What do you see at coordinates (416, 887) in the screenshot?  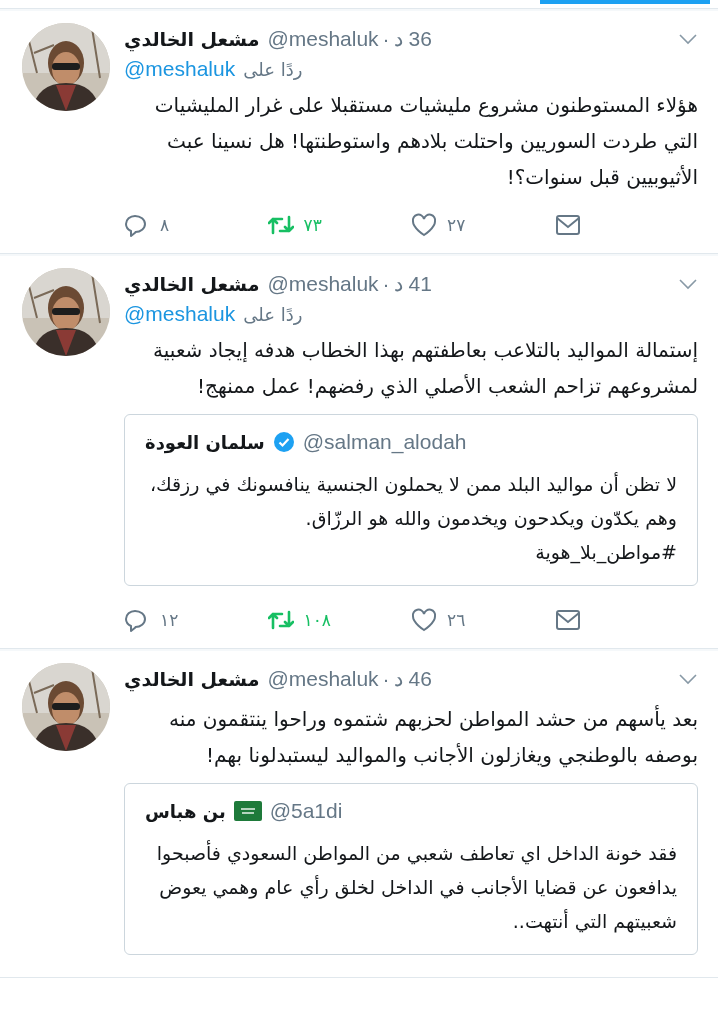 I see `quoted-tweet-text: فقد خونة الداخل اي تعاطف شعبي من المواطن السعودي فأصبحوا يدافعون عن قضايا الأجانب في الداخل لخلق رأي عام وهمي يعوض شعبيتهم التي أنتهت..` at bounding box center [416, 887].